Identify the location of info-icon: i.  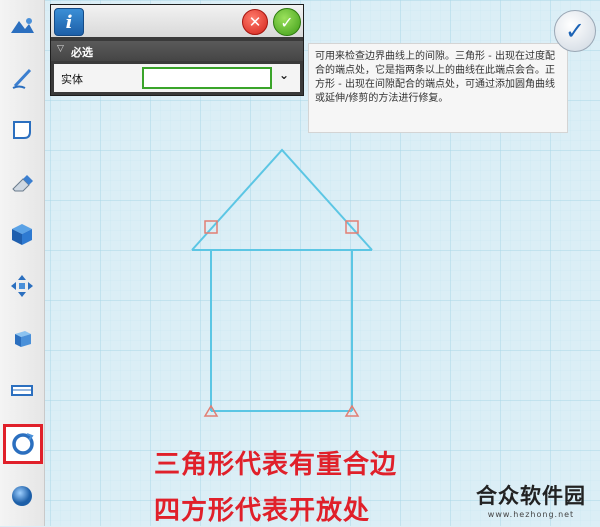
(69, 22).